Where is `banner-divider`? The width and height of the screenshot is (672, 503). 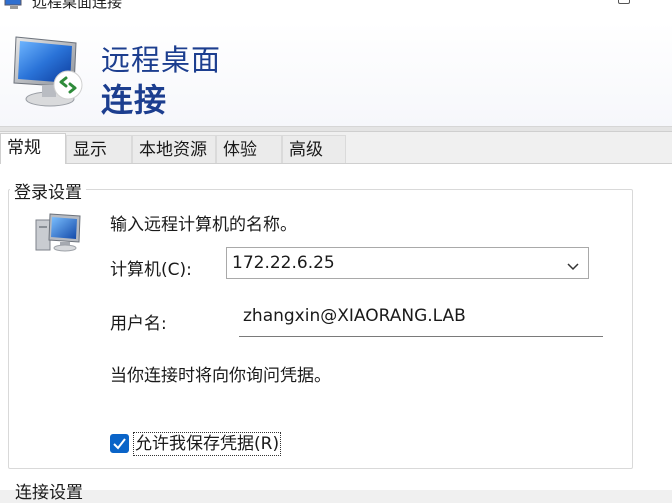 banner-divider is located at coordinates (336, 129).